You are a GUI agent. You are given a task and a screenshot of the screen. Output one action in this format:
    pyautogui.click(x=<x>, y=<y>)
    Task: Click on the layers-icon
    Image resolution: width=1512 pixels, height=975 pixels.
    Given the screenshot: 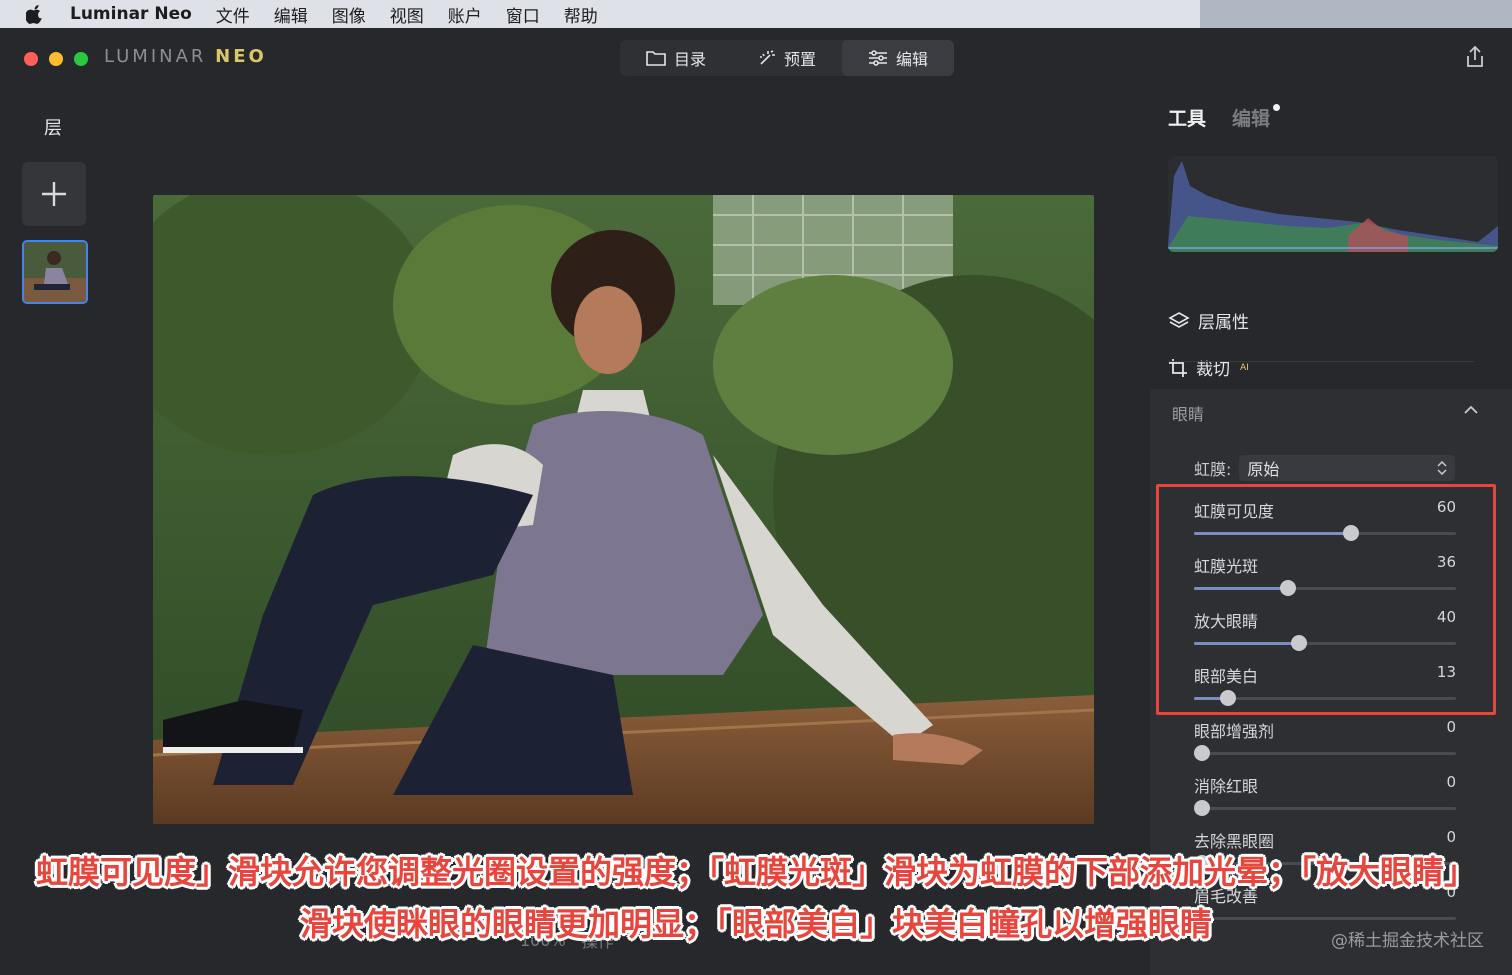 What is the action you would take?
    pyautogui.click(x=1179, y=319)
    